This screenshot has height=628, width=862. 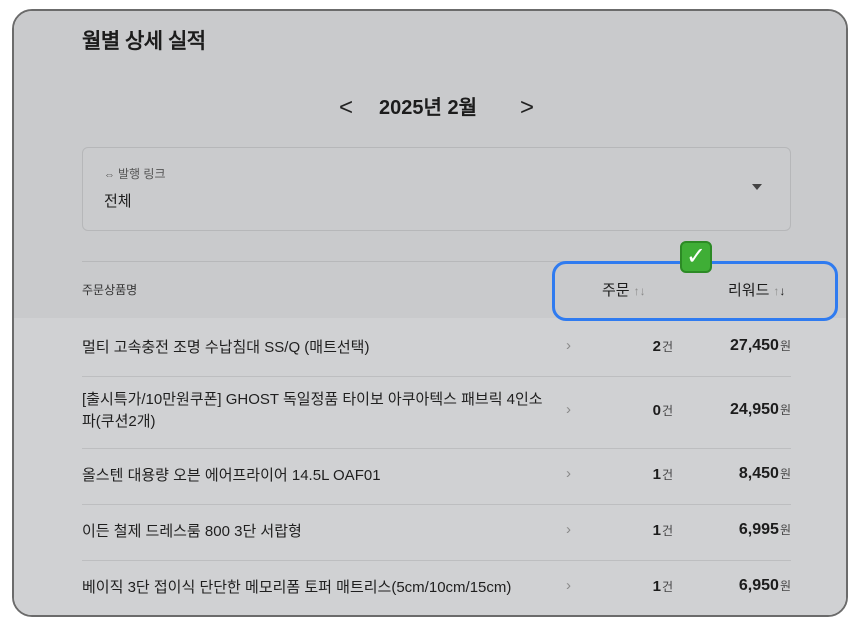 What do you see at coordinates (142, 174) in the screenshot?
I see `filter-label-text: 발행 링크` at bounding box center [142, 174].